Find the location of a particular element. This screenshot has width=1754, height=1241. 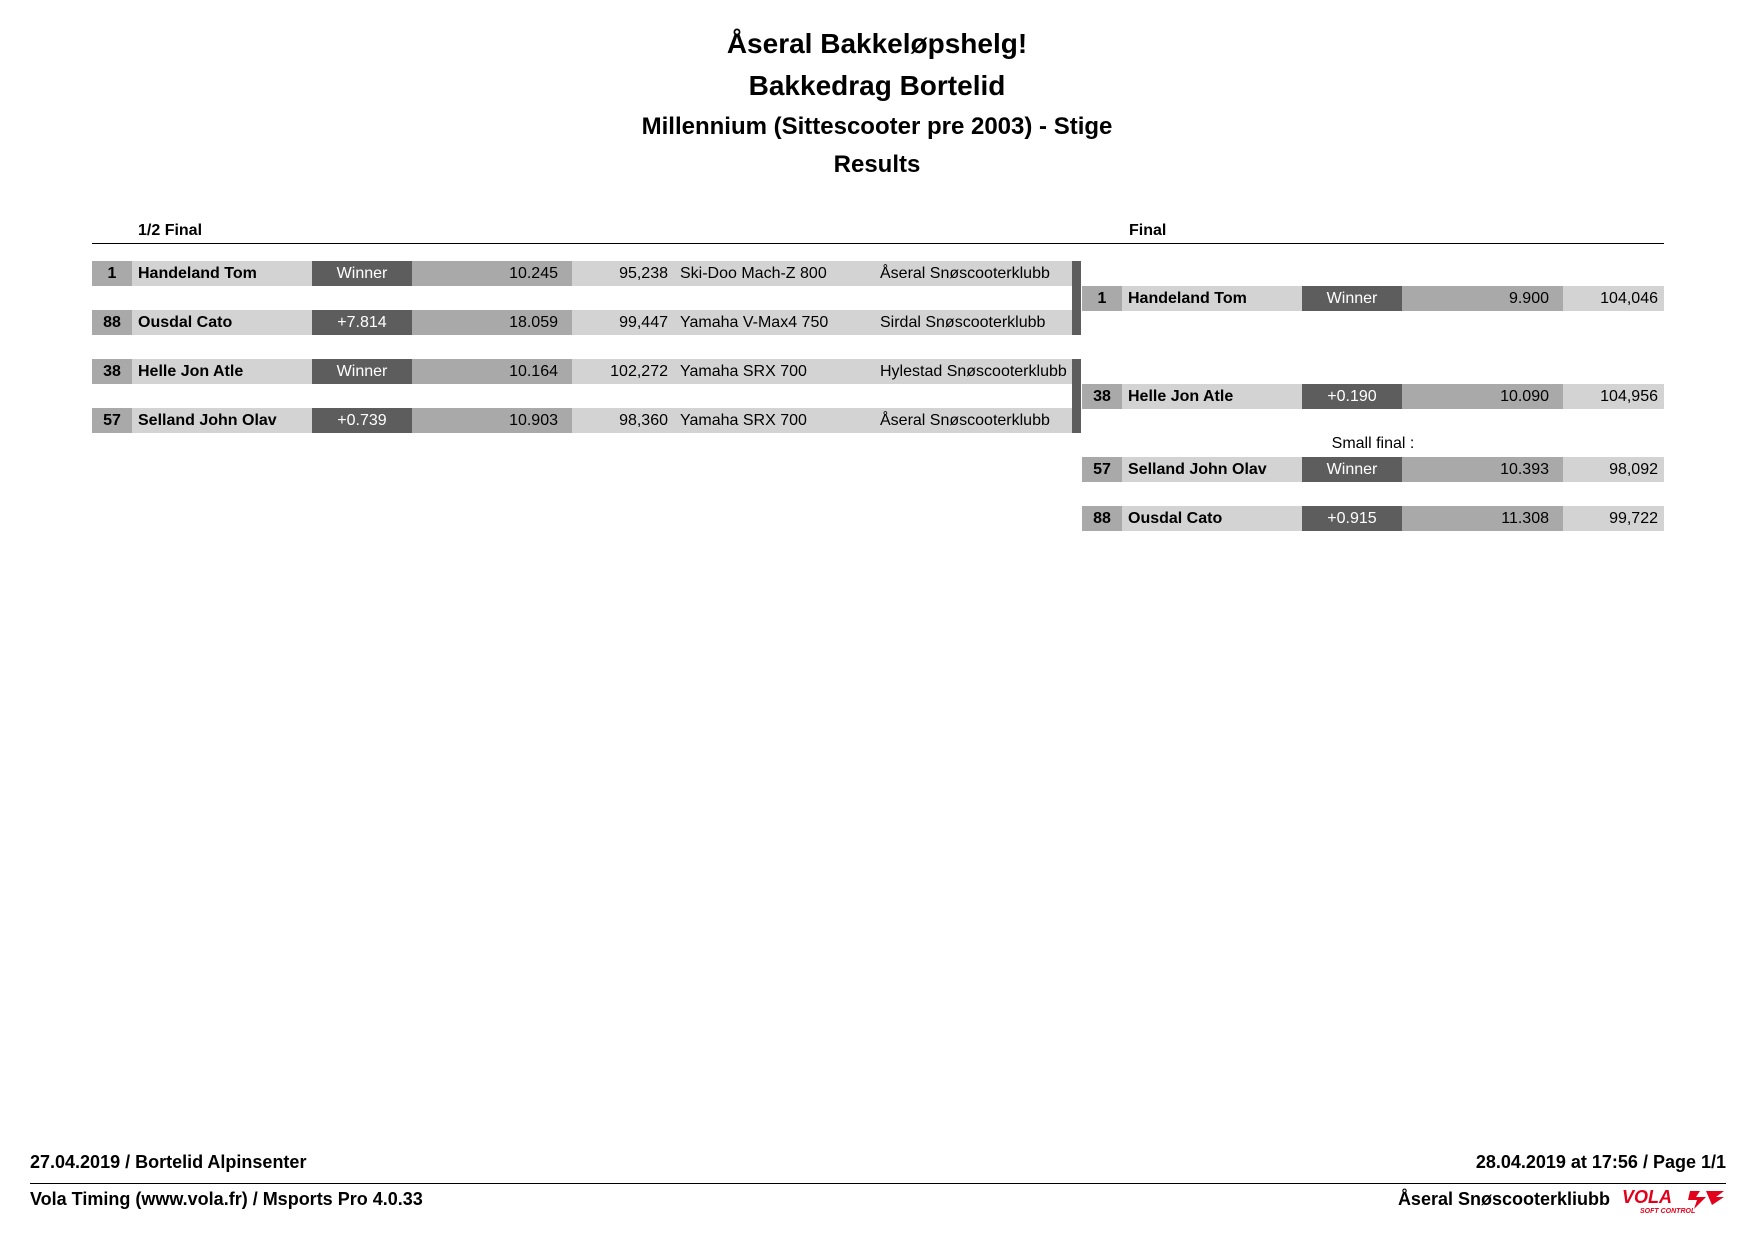

logo-tagline: SOFT CONTROL is located at coordinates (1667, 1211).